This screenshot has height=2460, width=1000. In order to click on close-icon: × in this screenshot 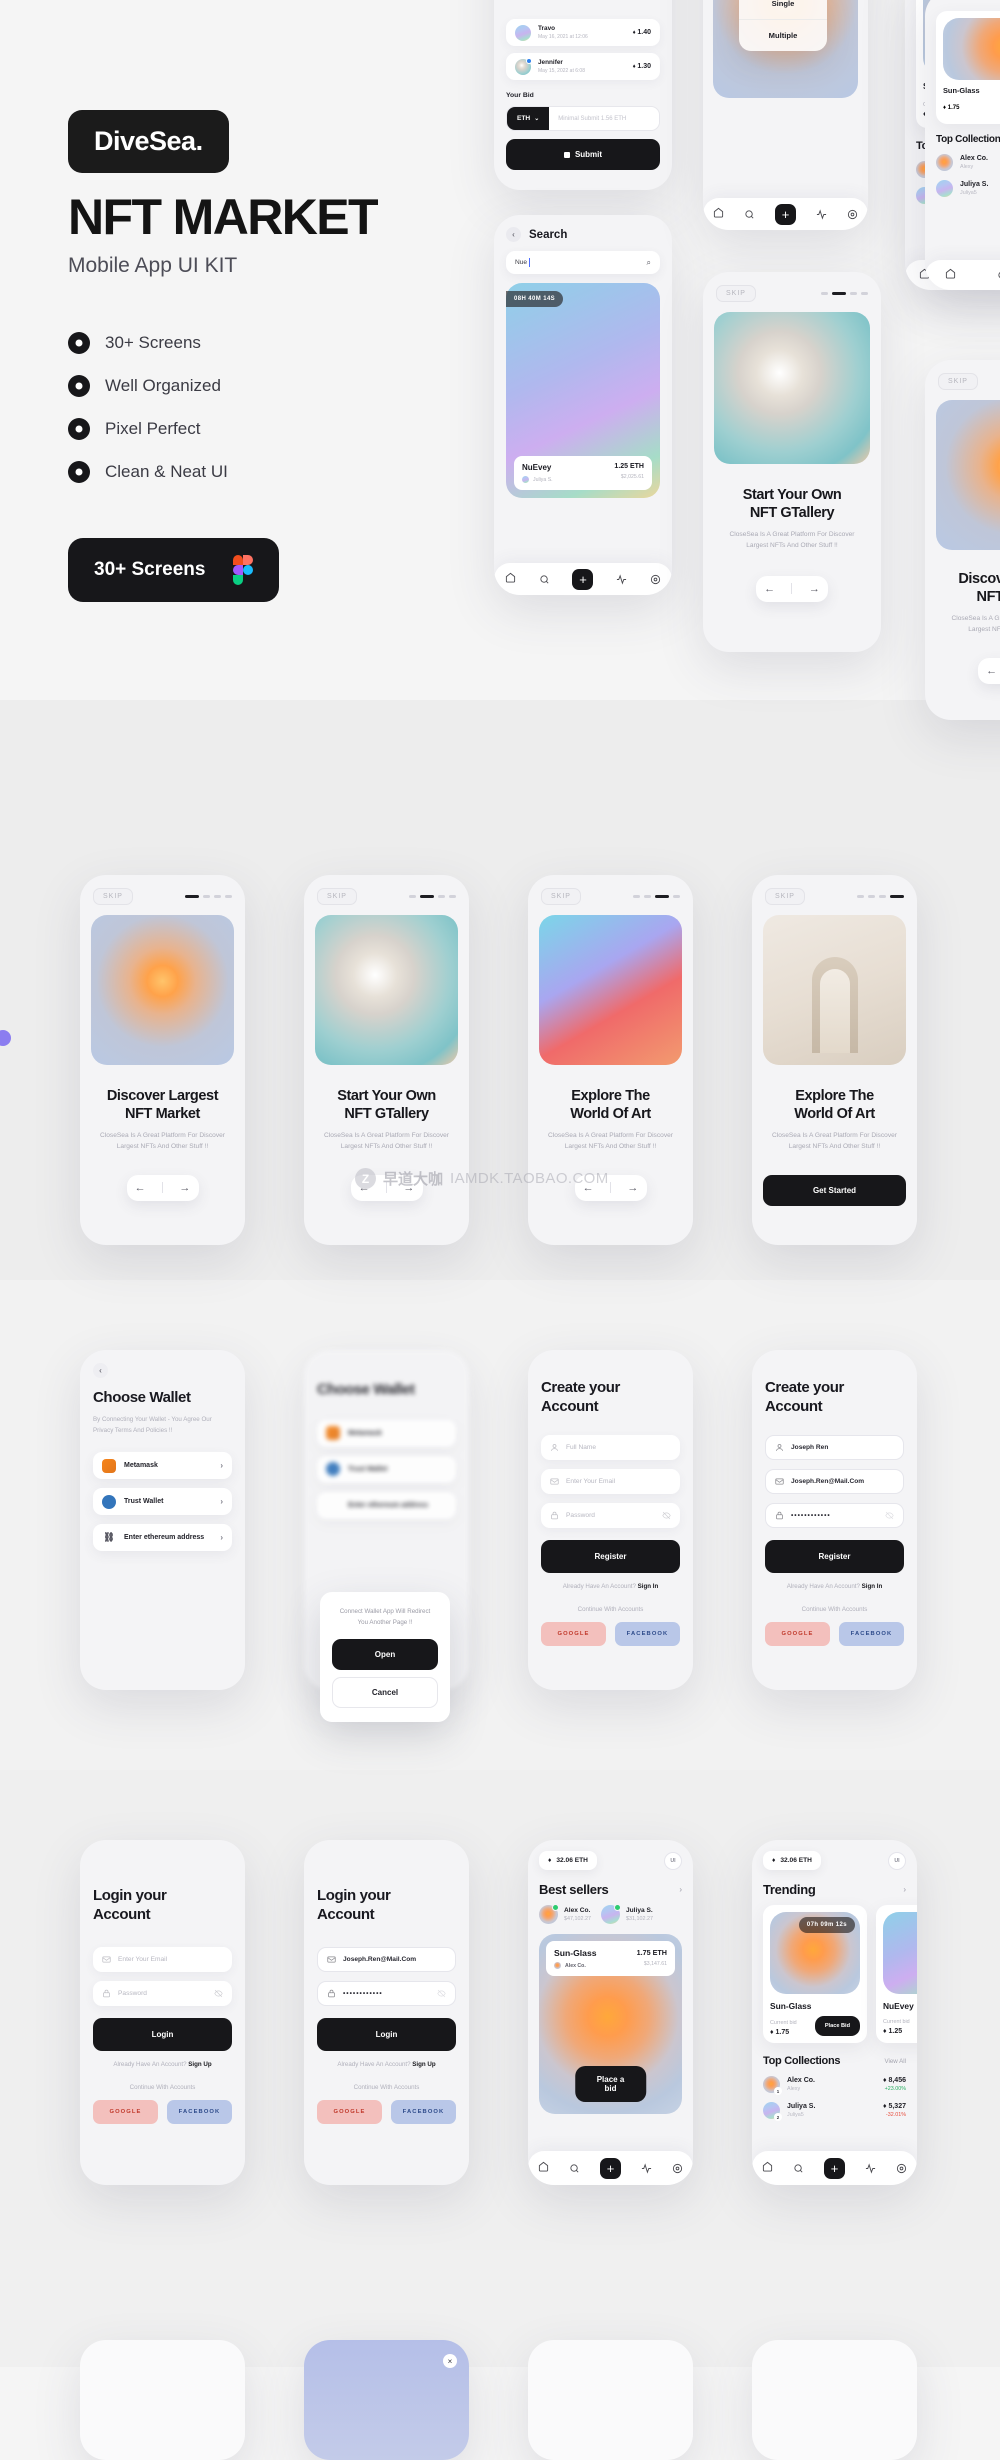, I will do `click(450, 2361)`.